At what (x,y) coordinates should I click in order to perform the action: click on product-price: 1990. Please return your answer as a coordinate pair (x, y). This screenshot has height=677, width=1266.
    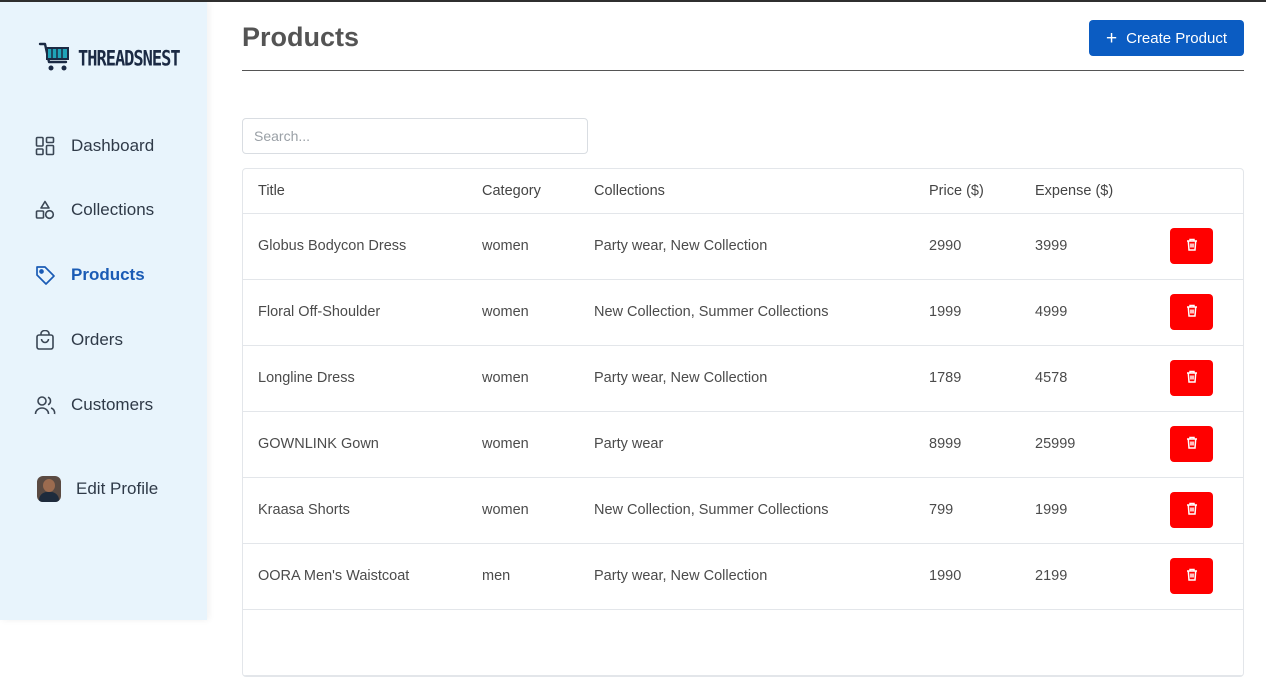
    Looking at the image, I should click on (967, 576).